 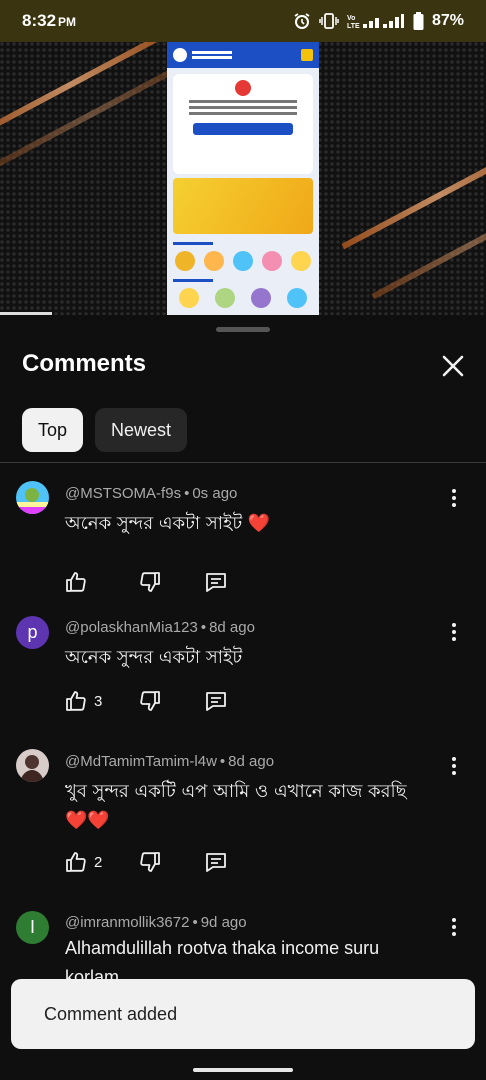 I want to click on vibrate-icon, so click(x=329, y=21).